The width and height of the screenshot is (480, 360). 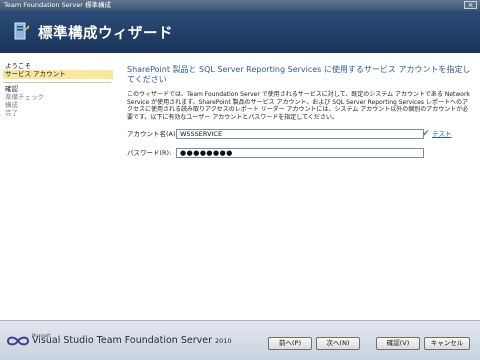 What do you see at coordinates (447, 343) in the screenshot?
I see `cancel-button: キャンセル` at bounding box center [447, 343].